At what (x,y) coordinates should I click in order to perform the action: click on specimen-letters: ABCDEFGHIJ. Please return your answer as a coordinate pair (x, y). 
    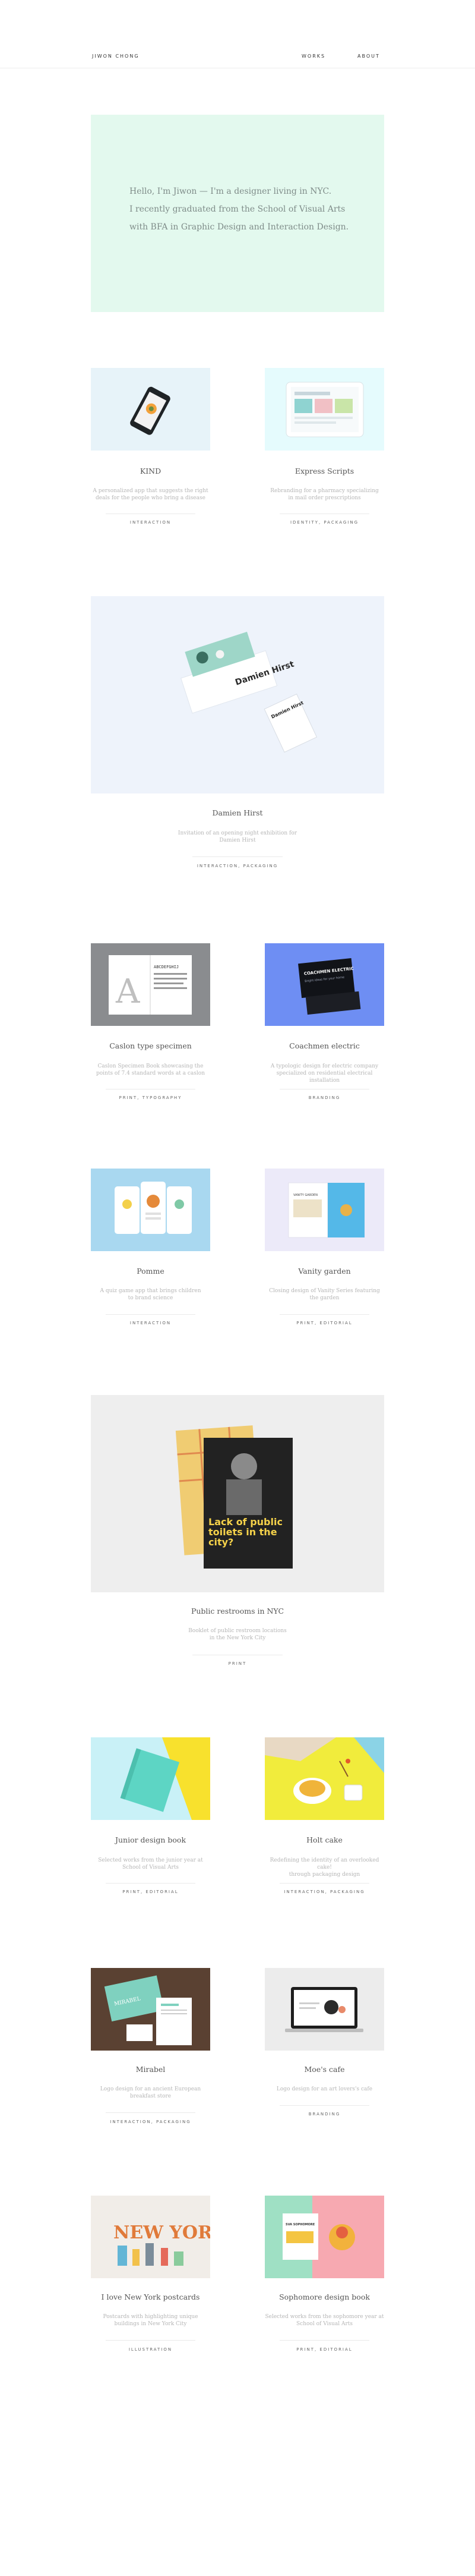
    Looking at the image, I should click on (166, 967).